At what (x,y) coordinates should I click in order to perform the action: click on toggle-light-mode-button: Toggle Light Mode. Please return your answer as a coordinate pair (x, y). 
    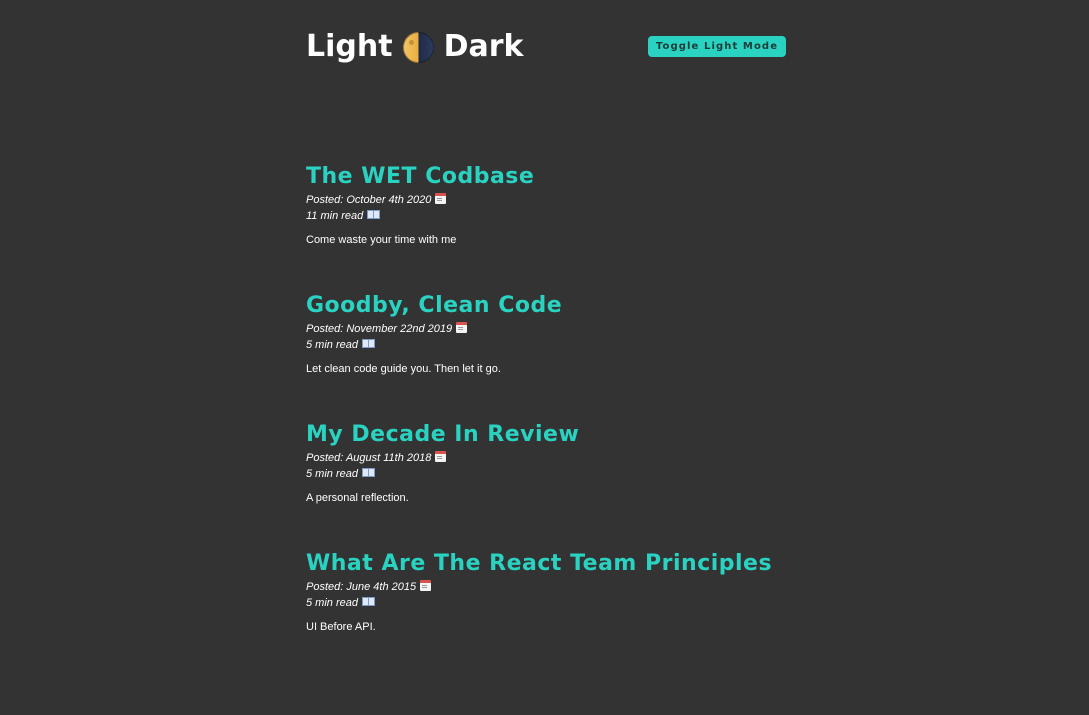
    Looking at the image, I should click on (717, 46).